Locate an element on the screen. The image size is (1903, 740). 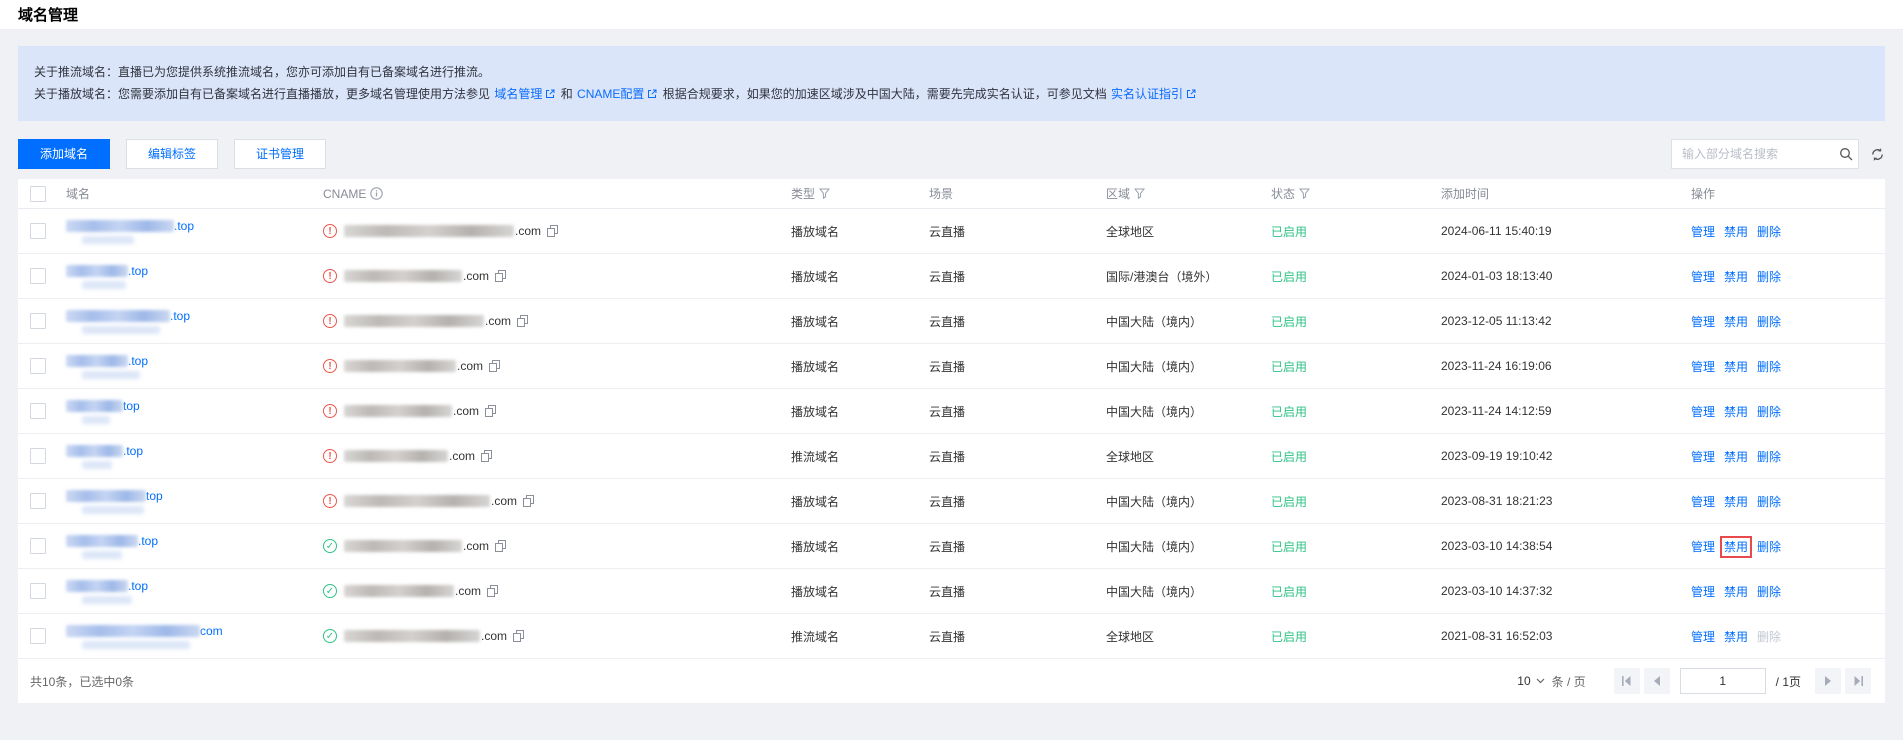
add-domain-button: 添加域名 is located at coordinates (64, 154).